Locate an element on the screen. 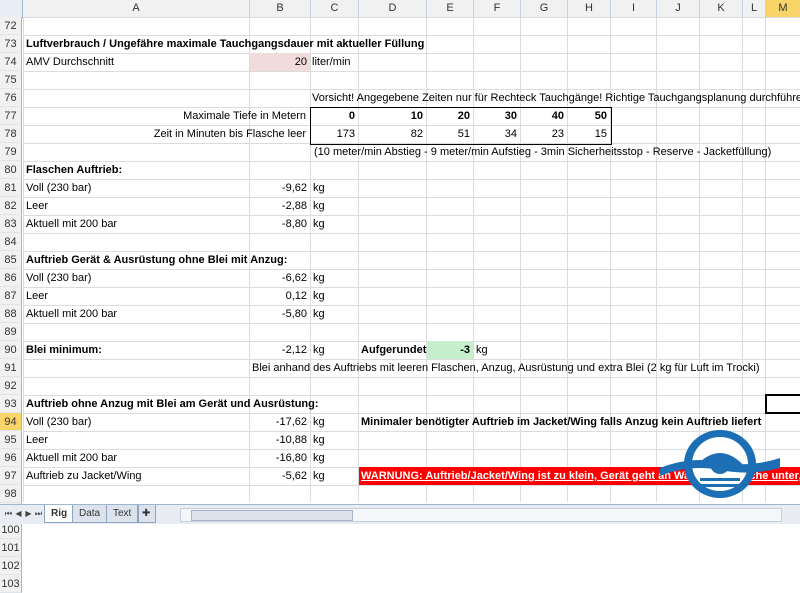  cell-e91-rounded: -3 is located at coordinates (450, 350).